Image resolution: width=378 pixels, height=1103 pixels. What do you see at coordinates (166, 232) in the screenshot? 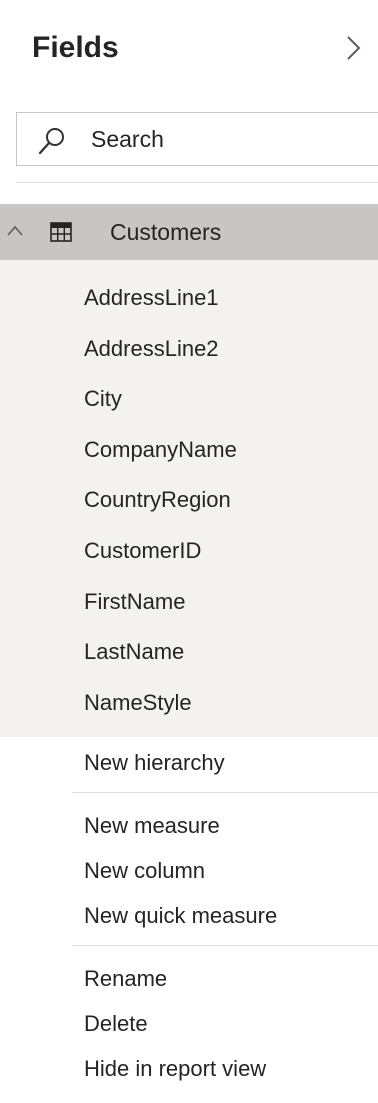
I see `table-name: Customers` at bounding box center [166, 232].